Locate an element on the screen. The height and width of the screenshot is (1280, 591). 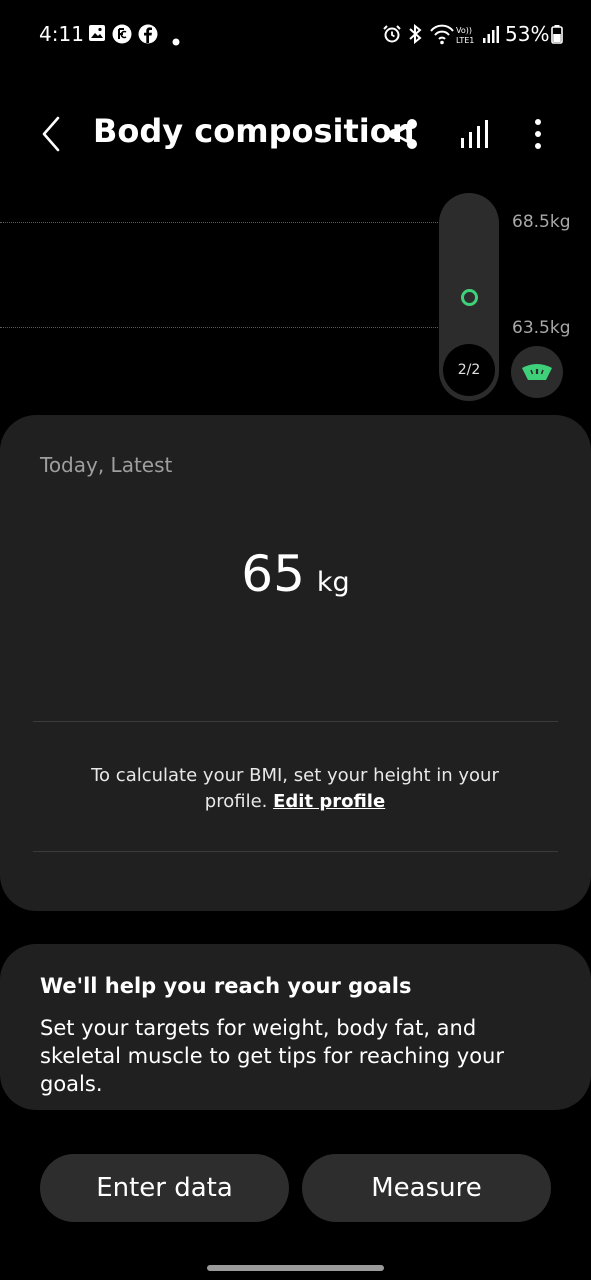
axis-label-upper: 68.5kg is located at coordinates (541, 222).